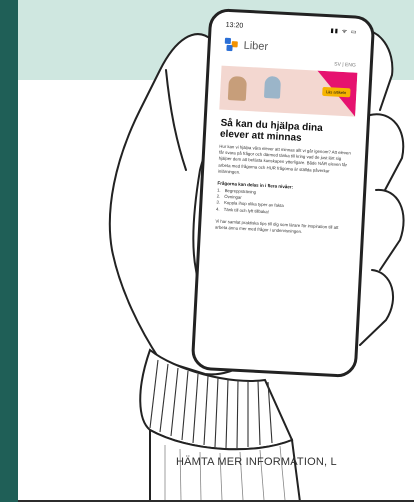 The height and width of the screenshot is (502, 414). What do you see at coordinates (336, 92) in the screenshot?
I see `read-article-button: Läs artikeln` at bounding box center [336, 92].